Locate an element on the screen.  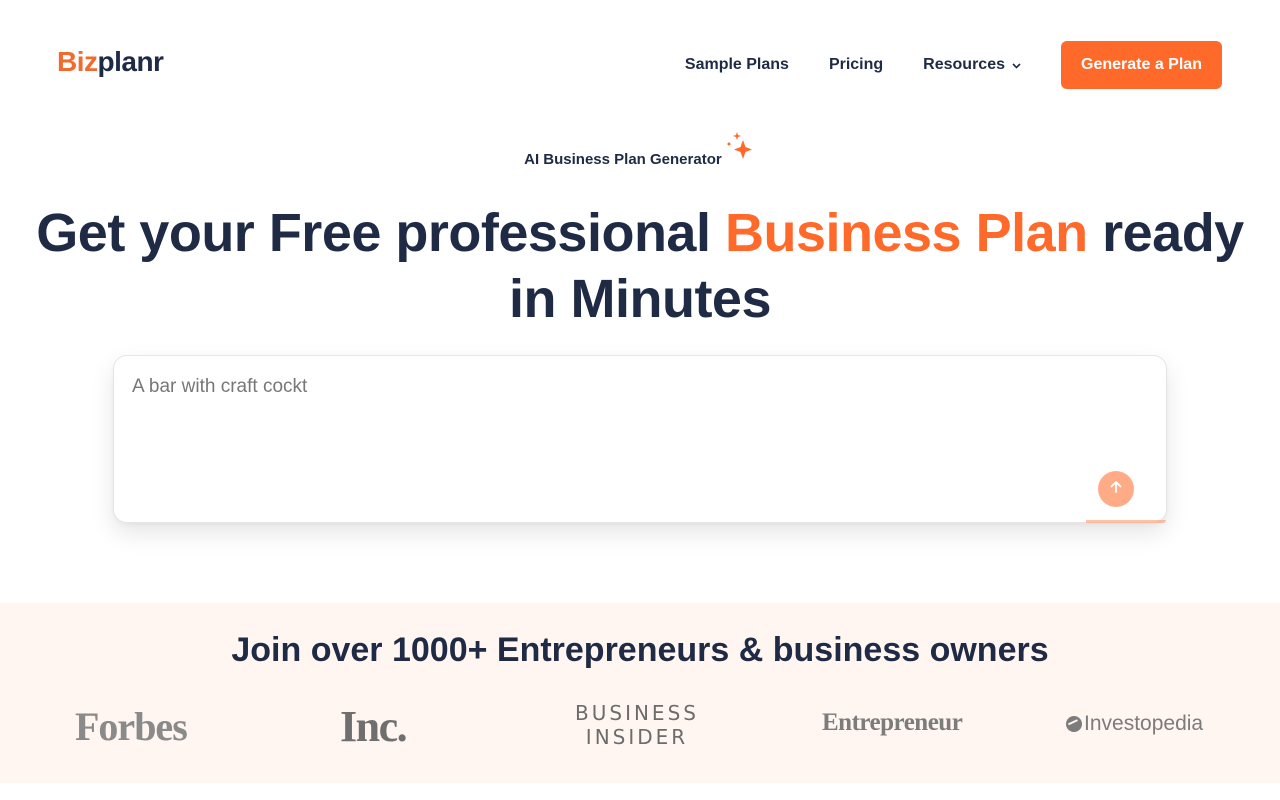
arrow-up-icon is located at coordinates (1116, 489).